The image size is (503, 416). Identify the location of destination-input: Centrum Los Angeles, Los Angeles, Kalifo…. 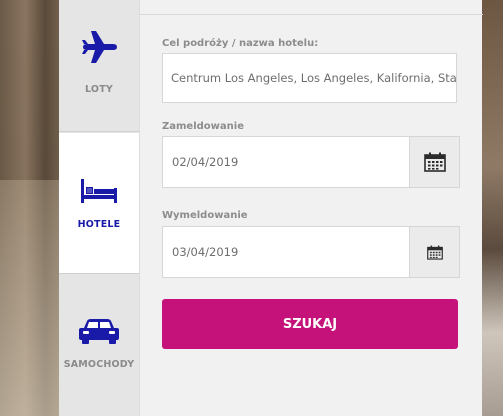
(309, 78).